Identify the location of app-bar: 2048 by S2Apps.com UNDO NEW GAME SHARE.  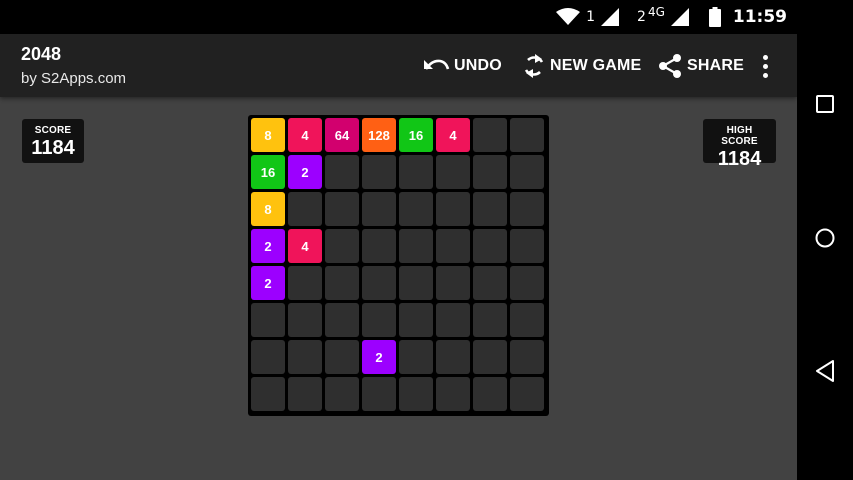
(398, 65).